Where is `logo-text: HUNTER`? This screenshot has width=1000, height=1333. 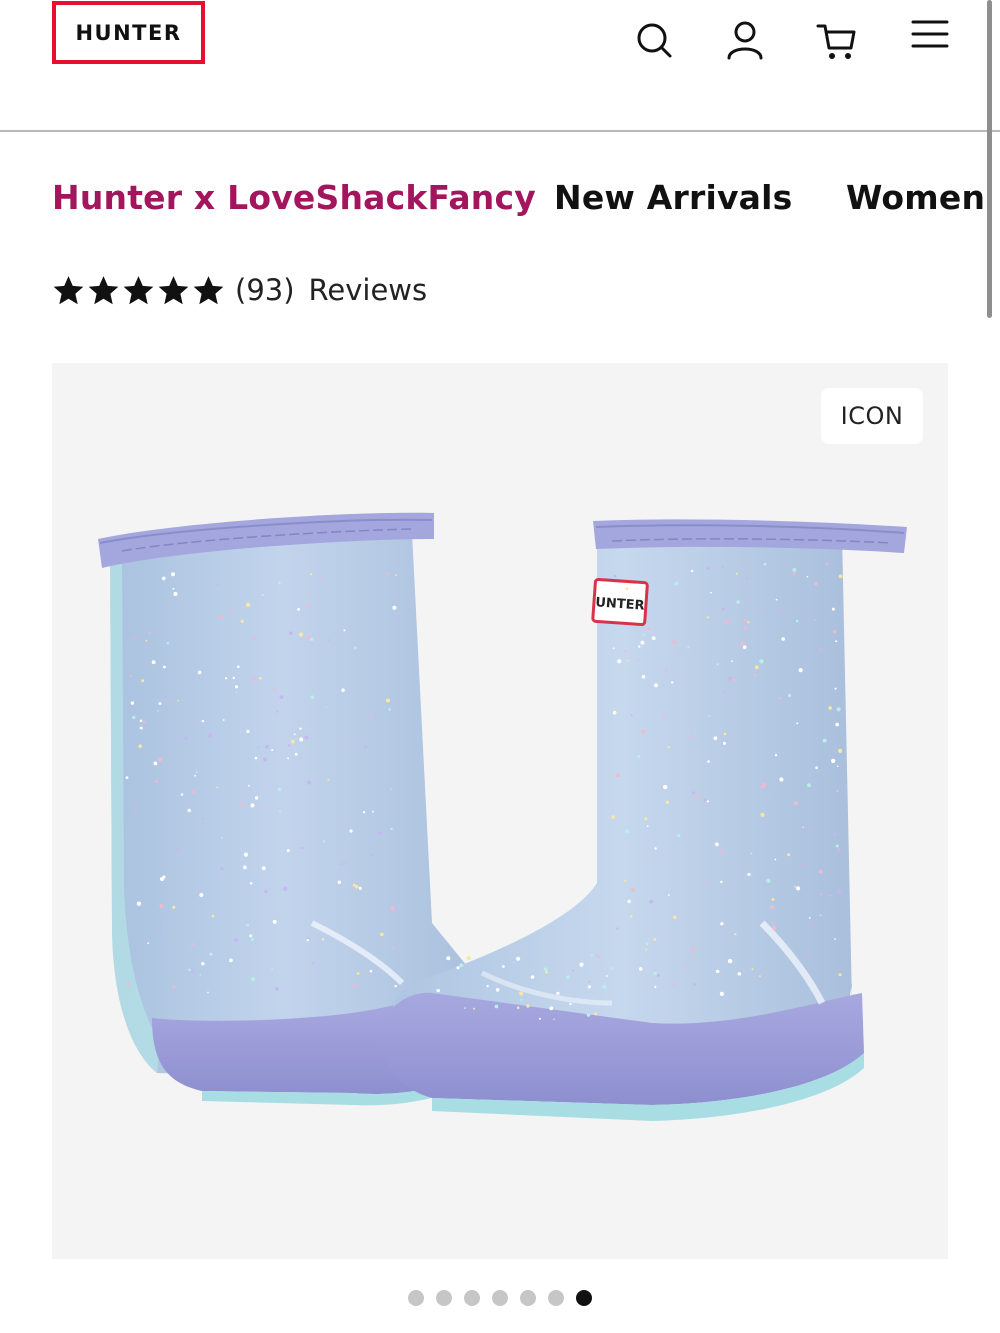 logo-text: HUNTER is located at coordinates (128, 32).